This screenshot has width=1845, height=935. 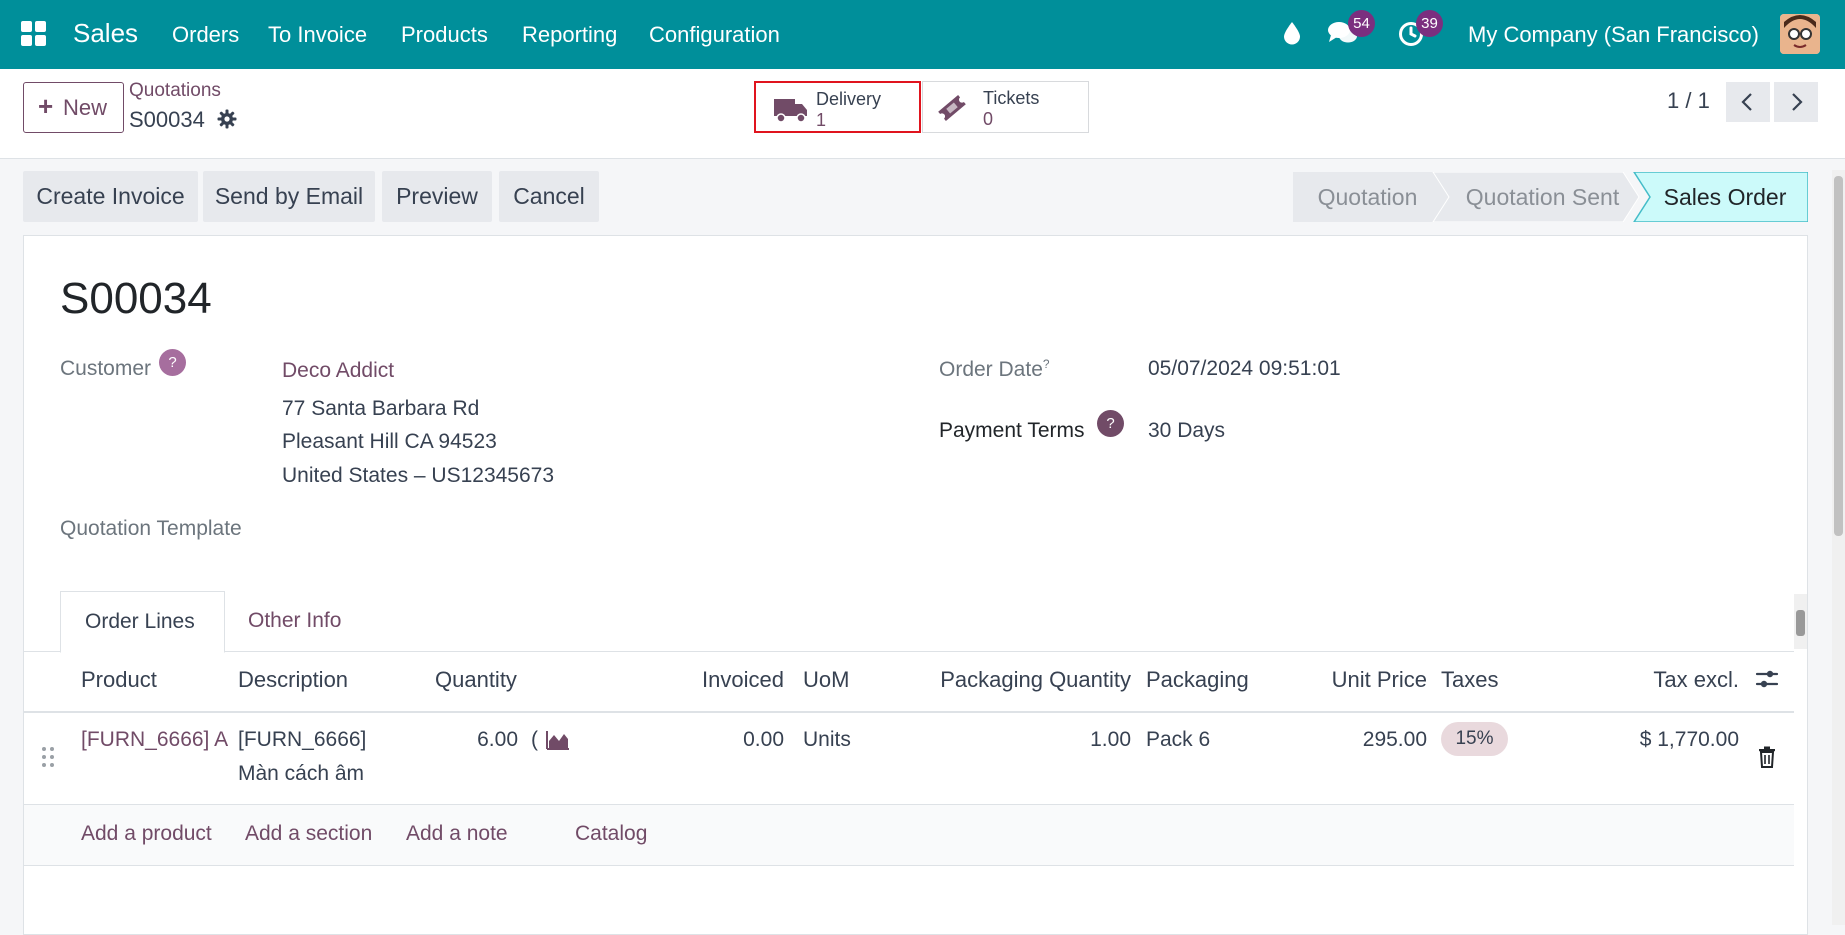 What do you see at coordinates (1367, 197) in the screenshot?
I see `stage-quotation: Quotation` at bounding box center [1367, 197].